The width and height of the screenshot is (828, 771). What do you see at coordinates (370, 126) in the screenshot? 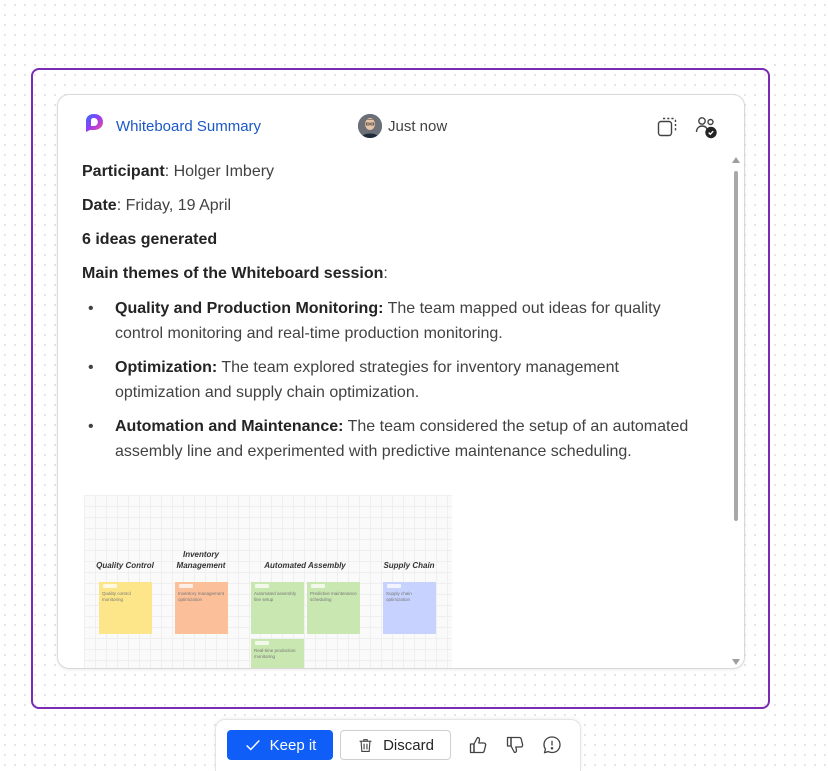
I see `avatar` at bounding box center [370, 126].